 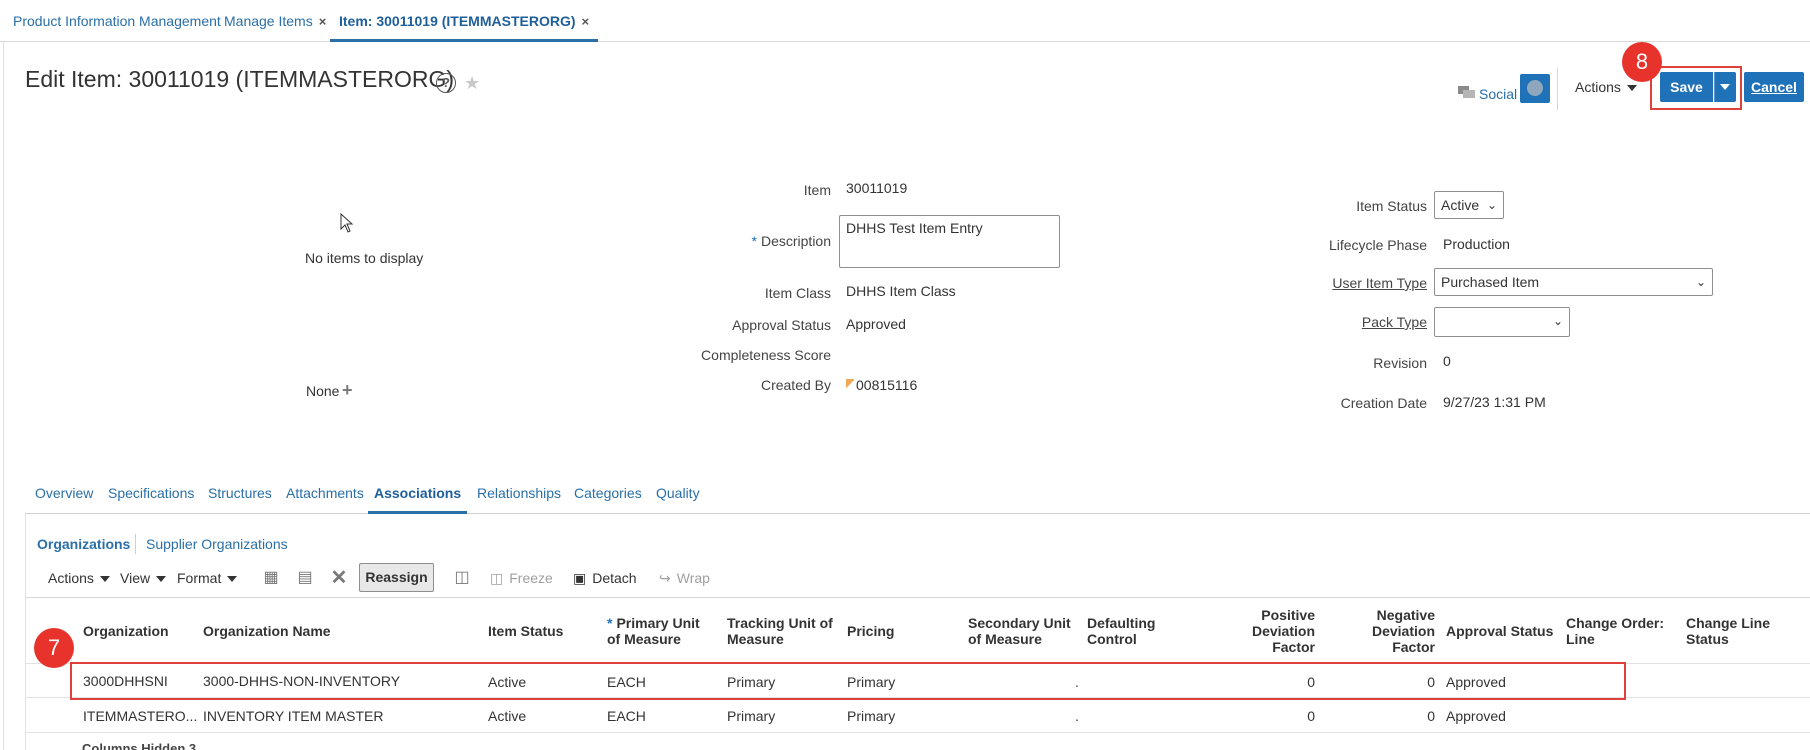 I want to click on header-line: Defaulting, so click(x=1121, y=623).